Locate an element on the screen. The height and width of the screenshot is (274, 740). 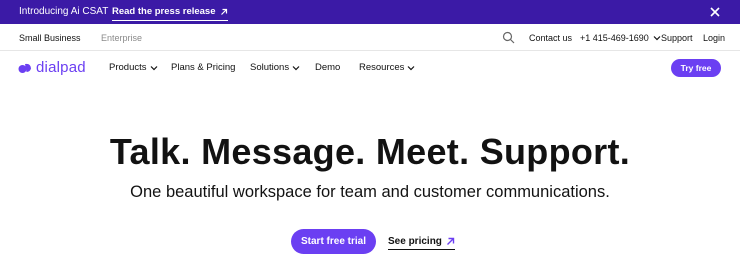
support-link: Support is located at coordinates (677, 38).